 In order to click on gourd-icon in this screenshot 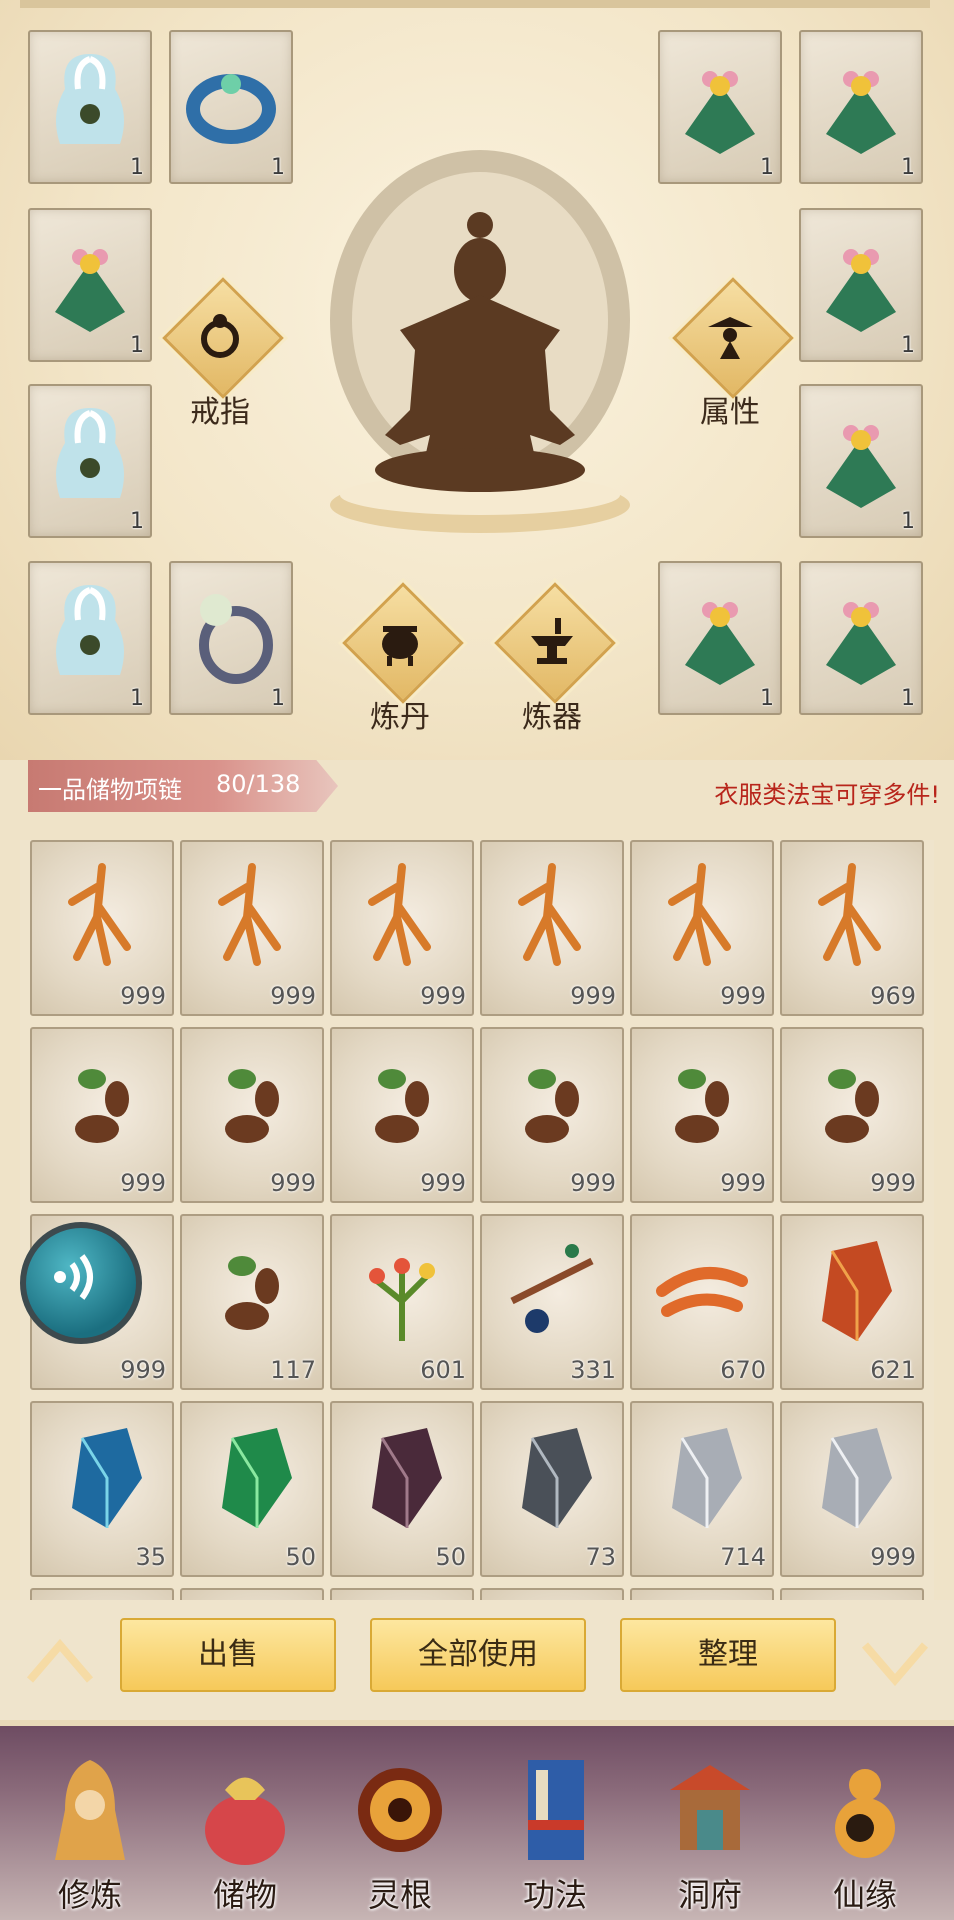, I will do `click(865, 1813)`.